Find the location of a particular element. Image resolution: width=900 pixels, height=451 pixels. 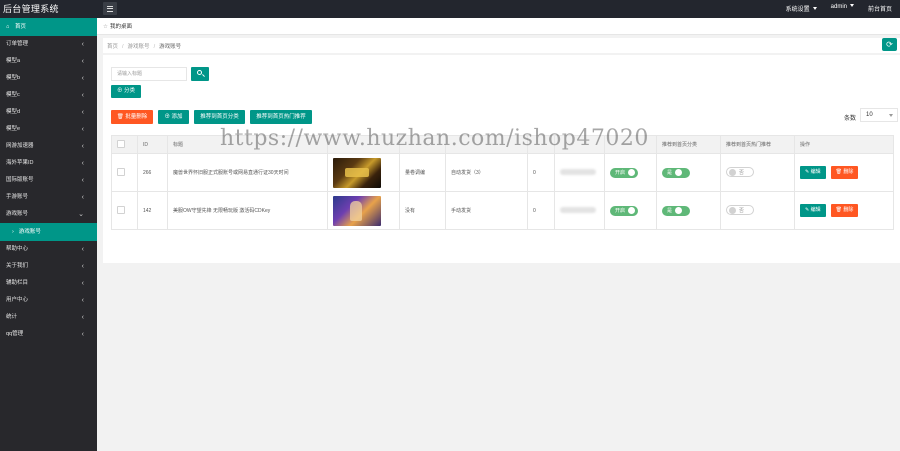

select-all-checkbox is located at coordinates (124, 144).